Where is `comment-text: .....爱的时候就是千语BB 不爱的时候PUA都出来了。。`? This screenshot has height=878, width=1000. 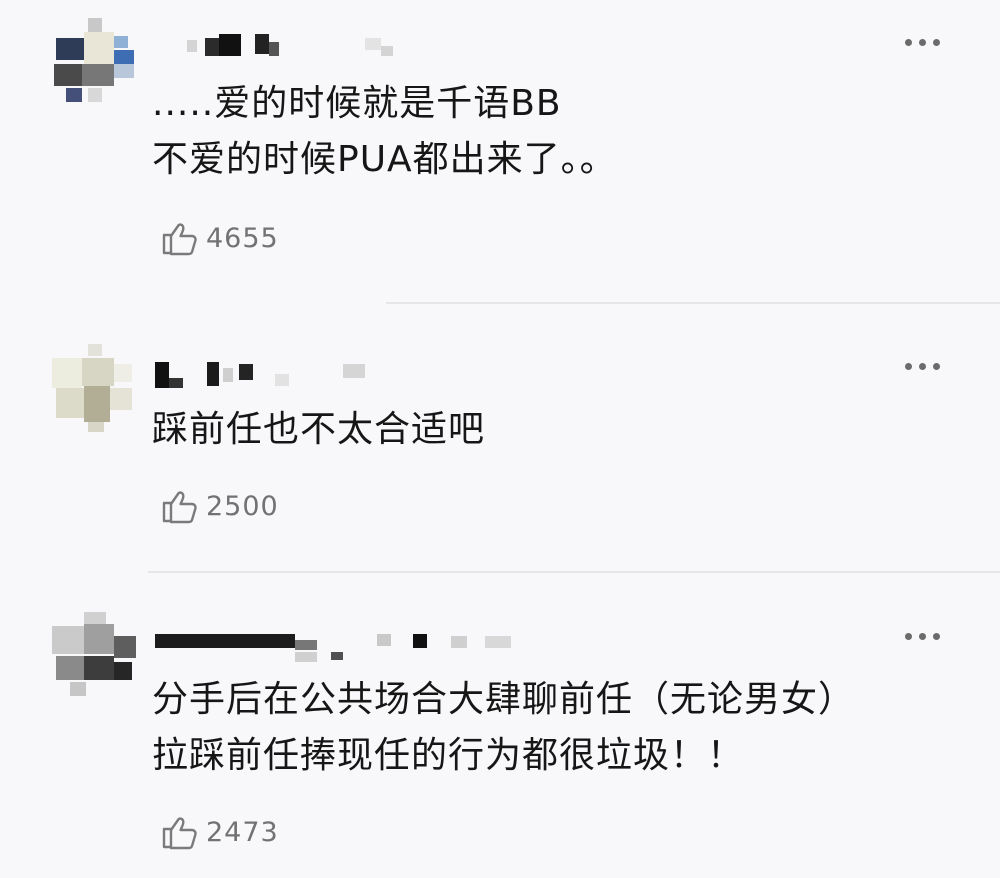
comment-text: .....爱的时候就是千语BB 不爱的时候PUA都出来了。。 is located at coordinates (384, 131).